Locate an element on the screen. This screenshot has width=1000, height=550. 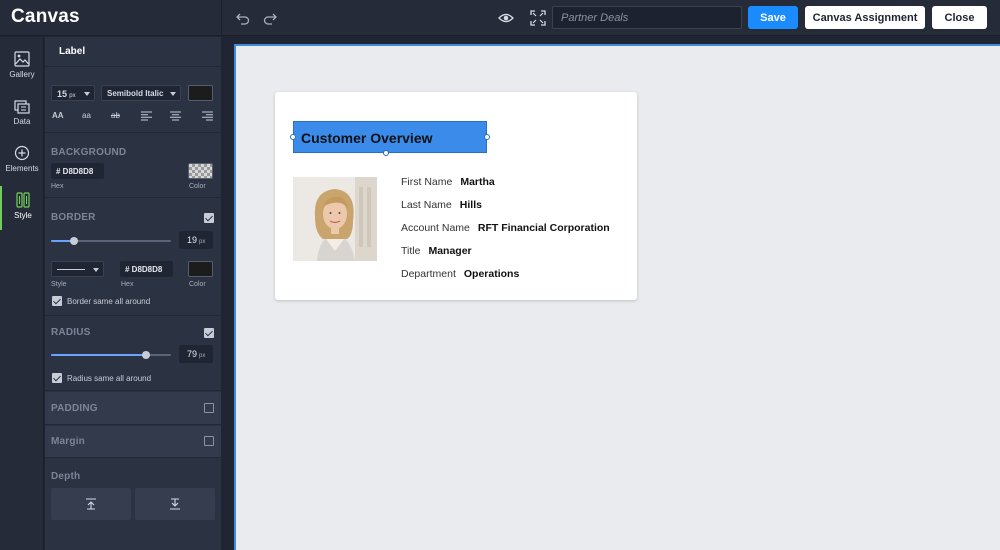
align-center-icon is located at coordinates (175, 116).